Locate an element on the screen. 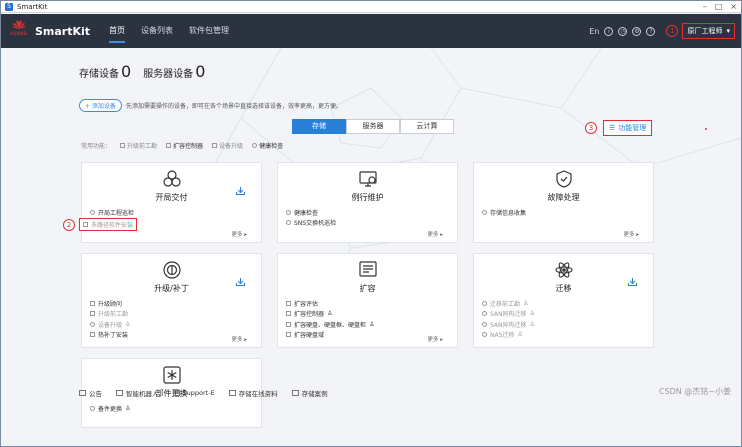 The width and height of the screenshot is (742, 447). document-icon is located at coordinates (232, 393).